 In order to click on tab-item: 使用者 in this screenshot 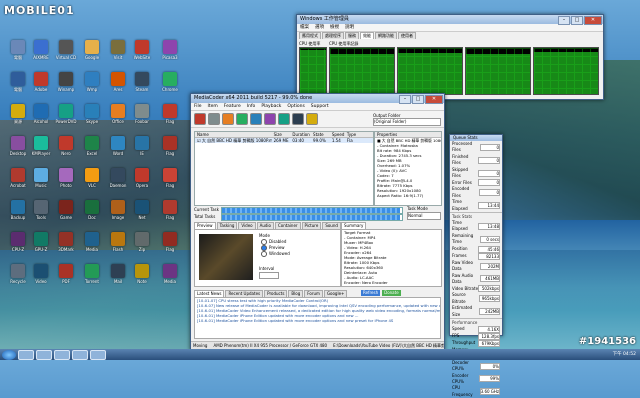, I will do `click(407, 35)`.